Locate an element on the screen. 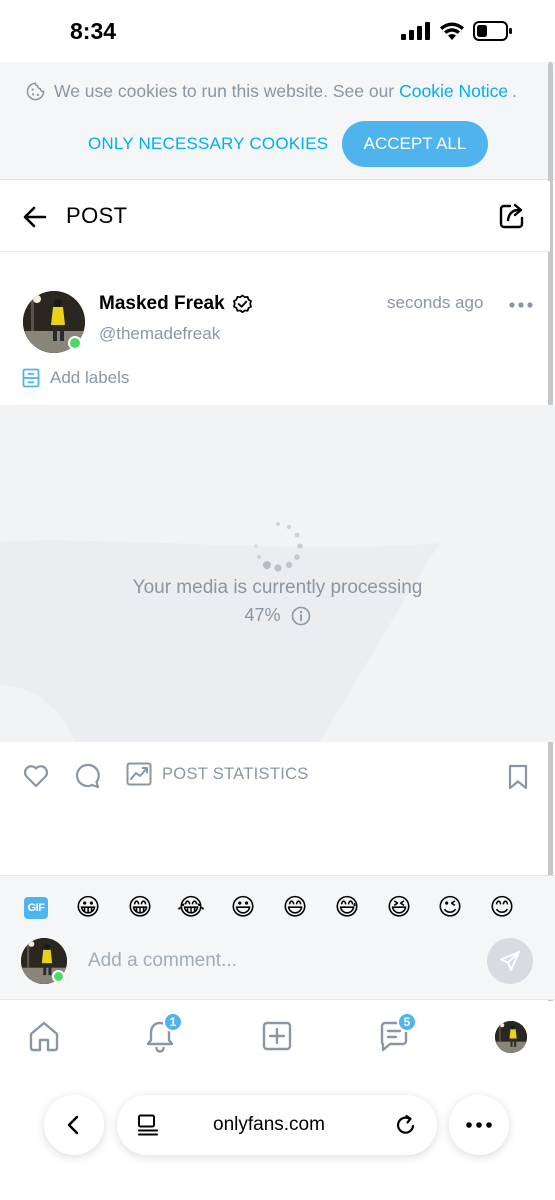 The image size is (555, 1200). emoji-button: 😊 is located at coordinates (502, 908).